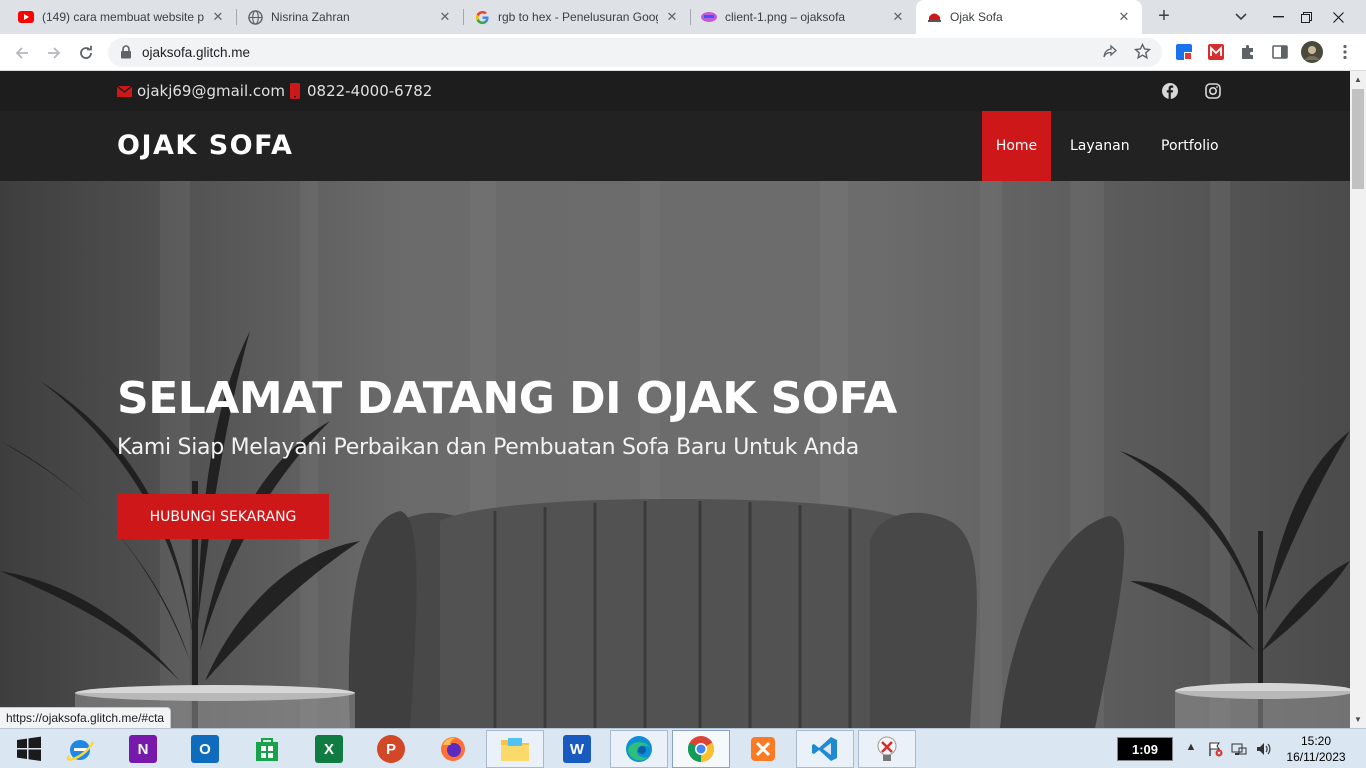  I want to click on phone-link: 0822-4000-6782, so click(361, 91).